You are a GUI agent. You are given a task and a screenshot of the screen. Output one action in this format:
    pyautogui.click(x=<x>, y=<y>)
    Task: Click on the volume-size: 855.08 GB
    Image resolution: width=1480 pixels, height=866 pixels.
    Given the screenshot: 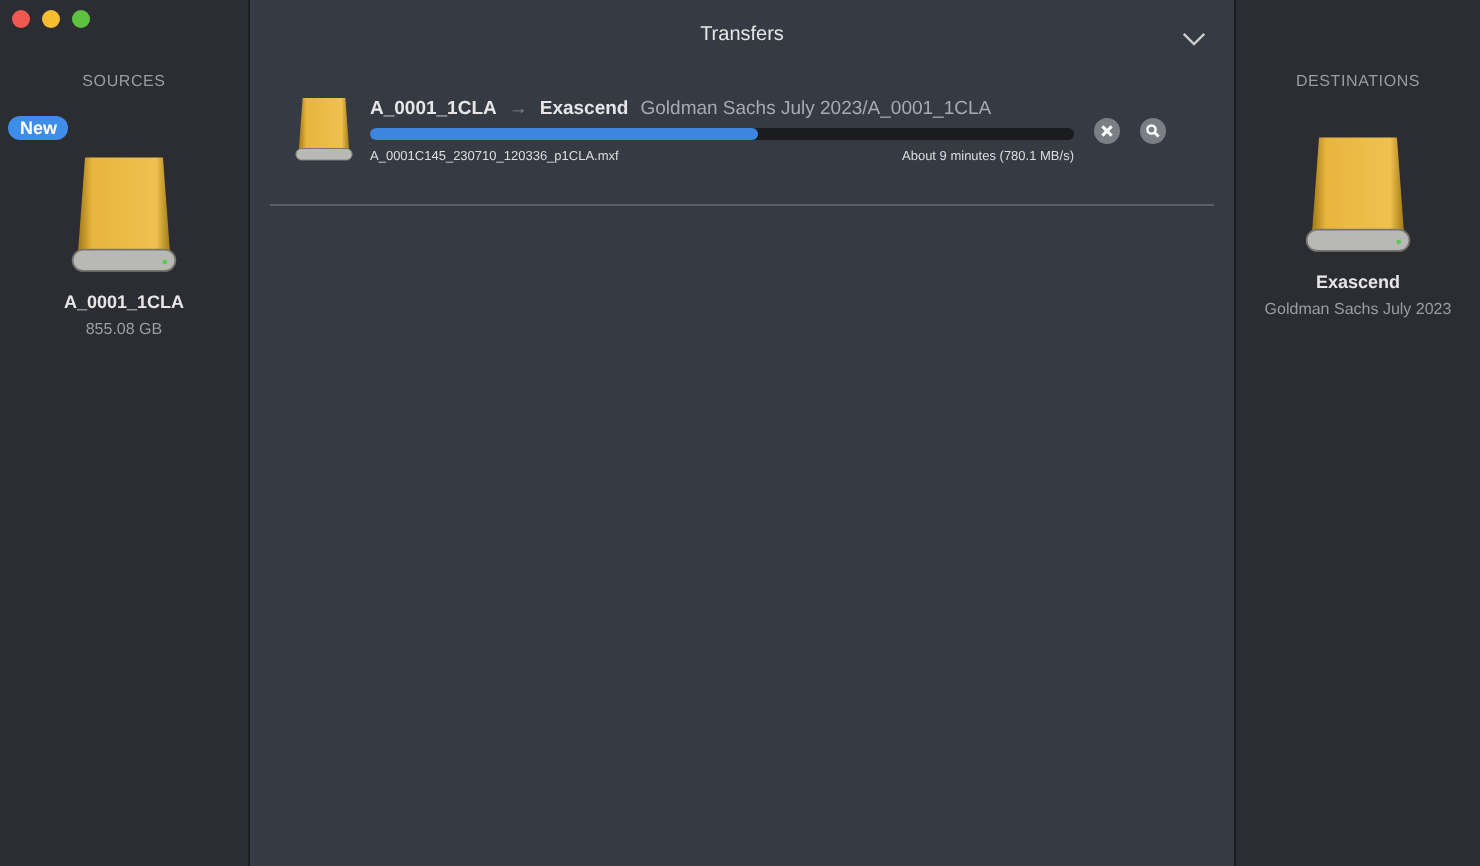 What is the action you would take?
    pyautogui.click(x=124, y=329)
    